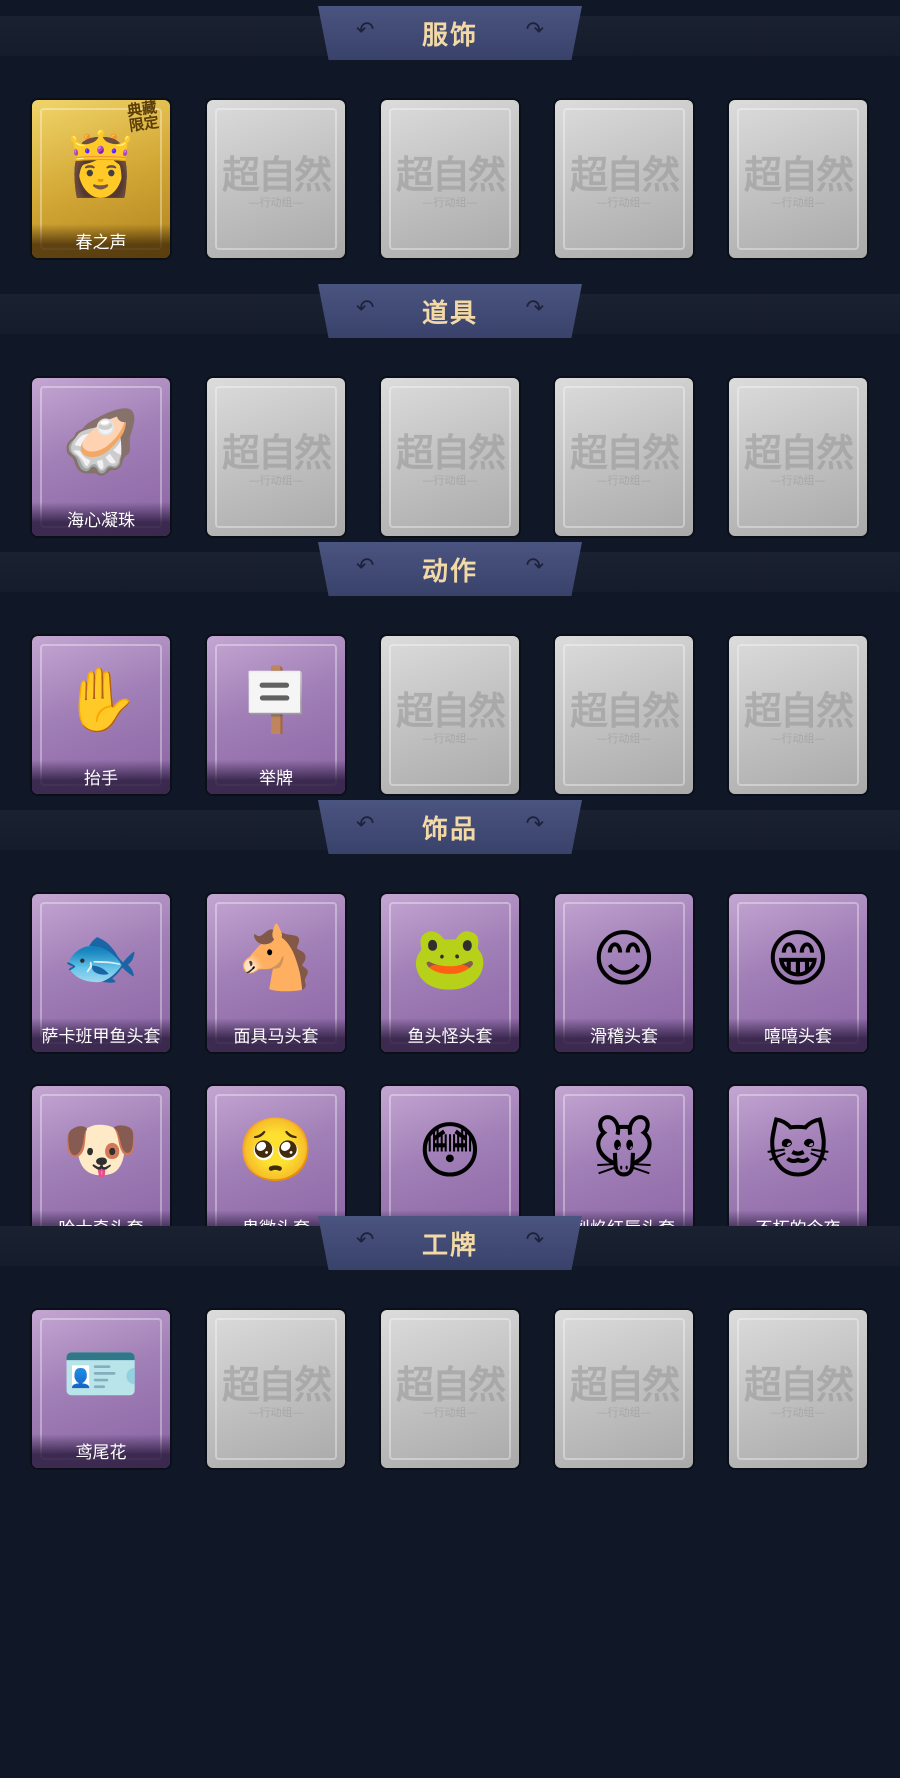 This screenshot has width=900, height=1778. I want to click on section-banner: ↶ 服饰 ↷, so click(450, 33).